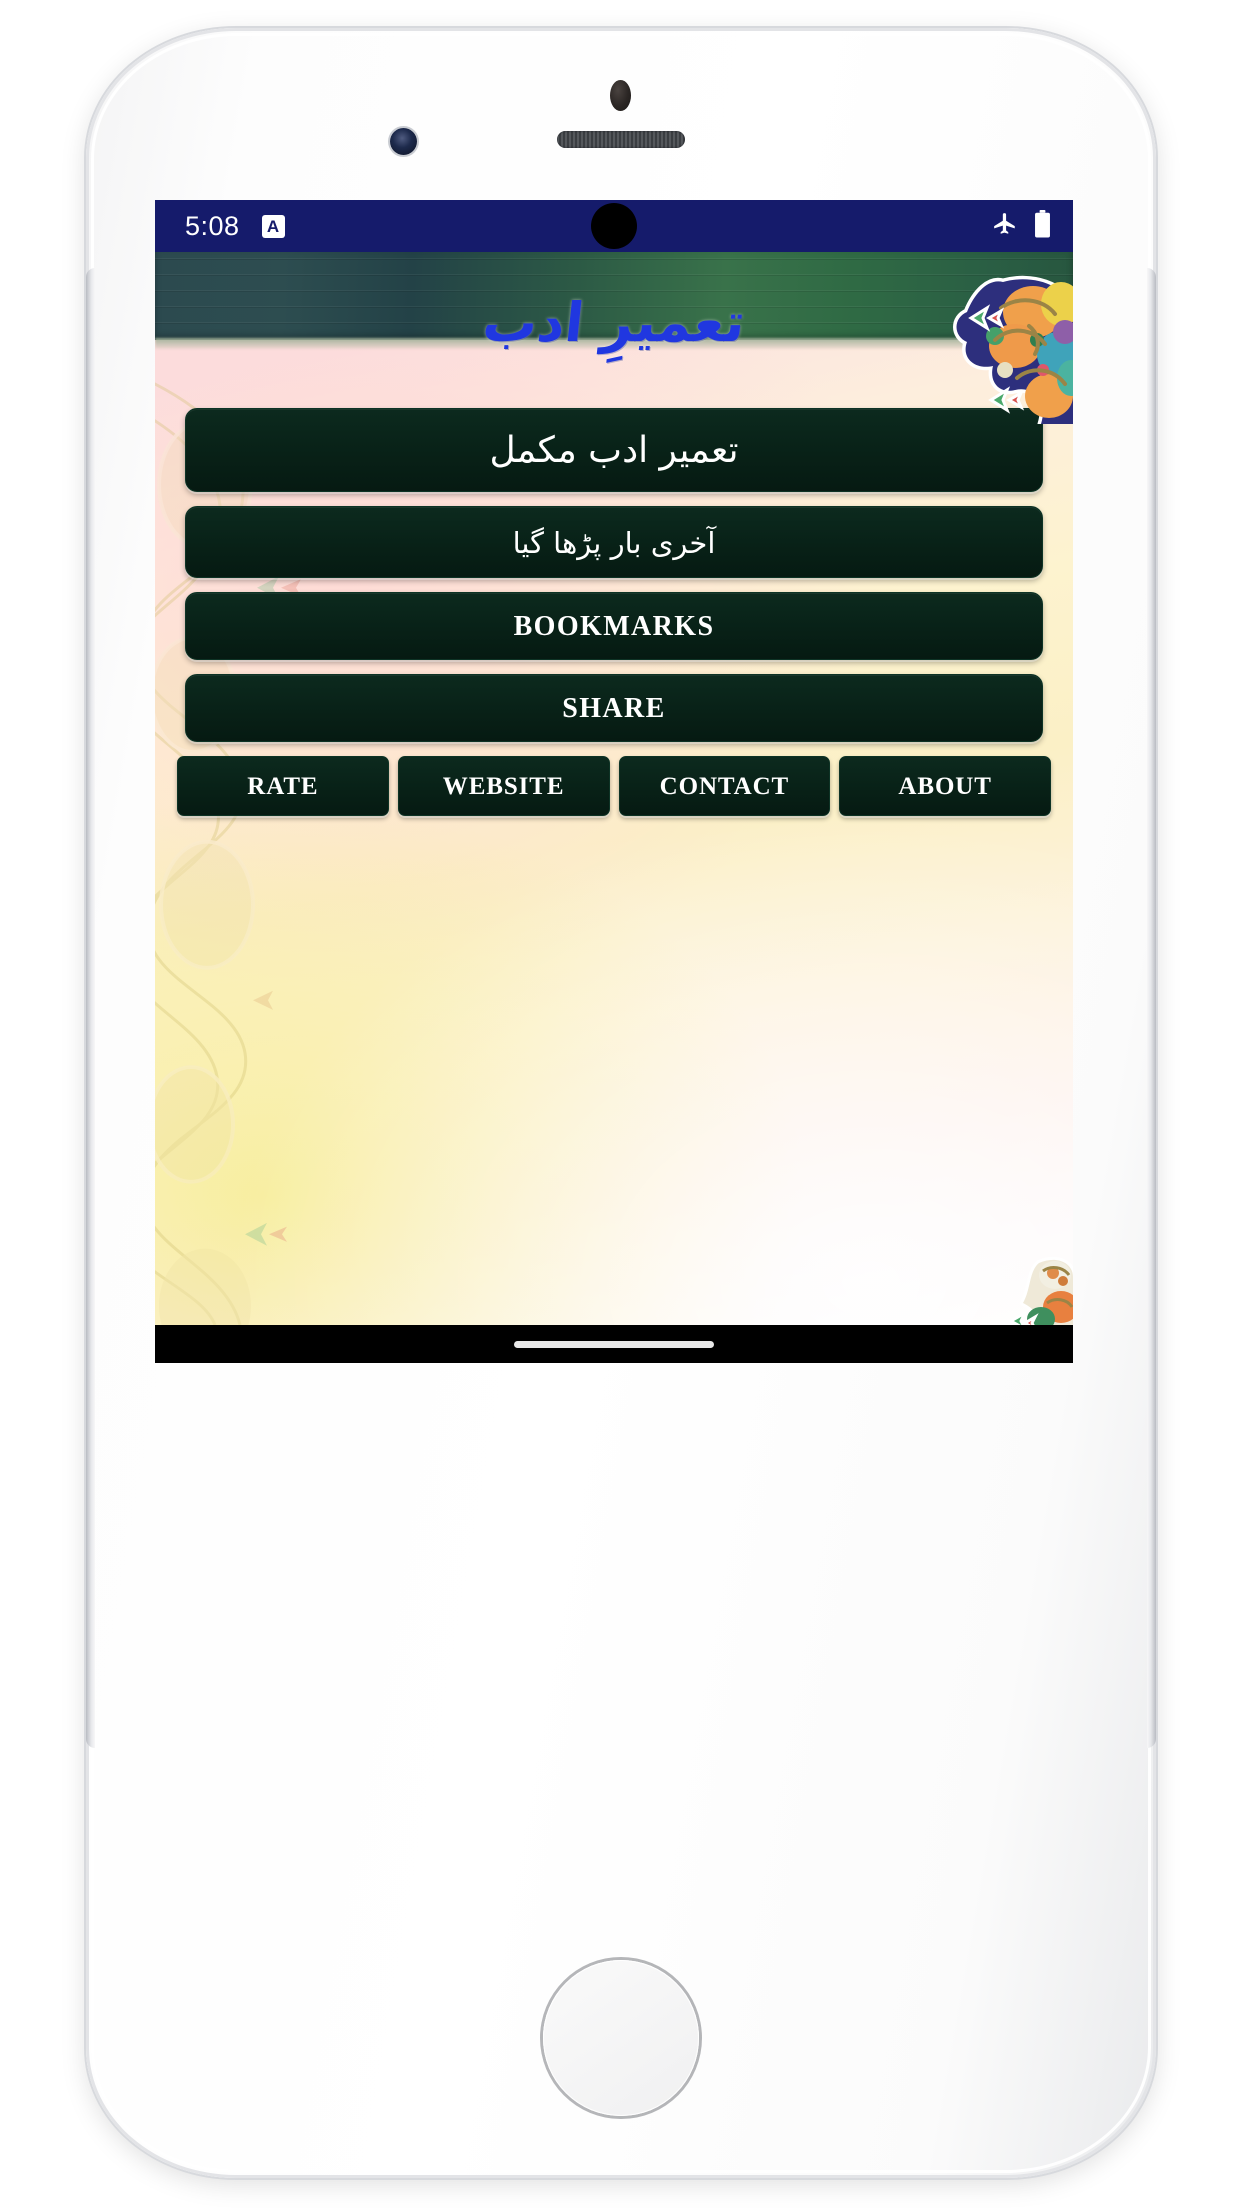  I want to click on status-time: 5:08, so click(212, 225).